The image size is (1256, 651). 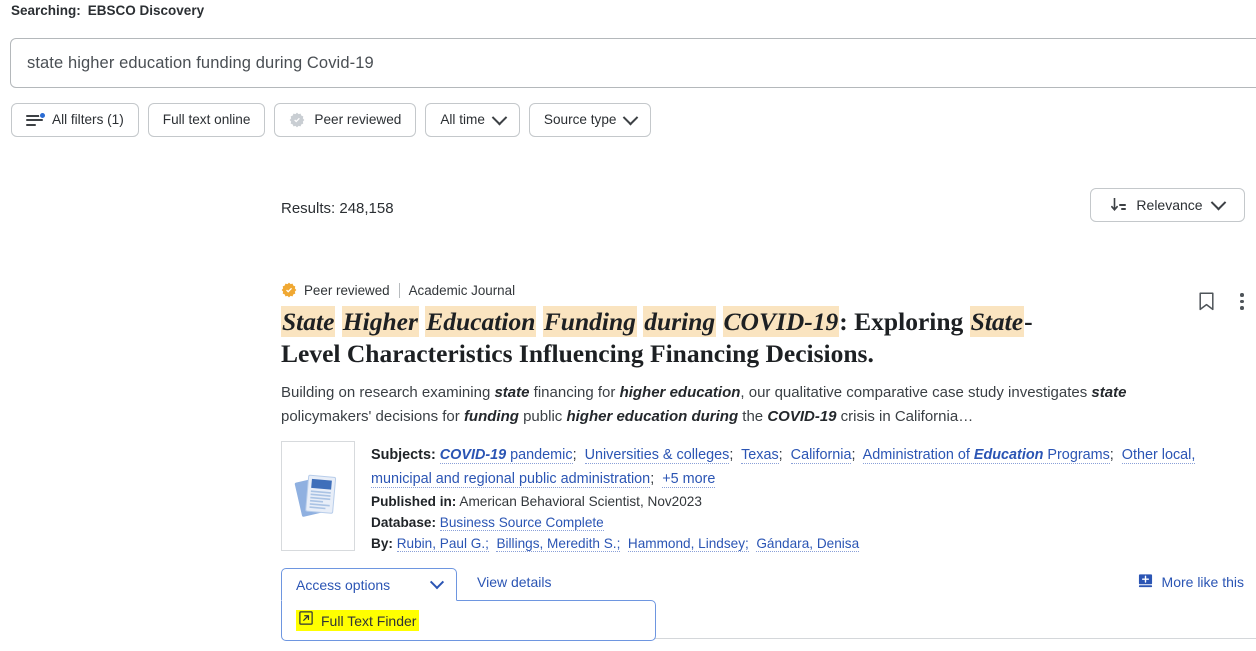 I want to click on subject-term-emphasis: COVID-19, so click(x=473, y=455).